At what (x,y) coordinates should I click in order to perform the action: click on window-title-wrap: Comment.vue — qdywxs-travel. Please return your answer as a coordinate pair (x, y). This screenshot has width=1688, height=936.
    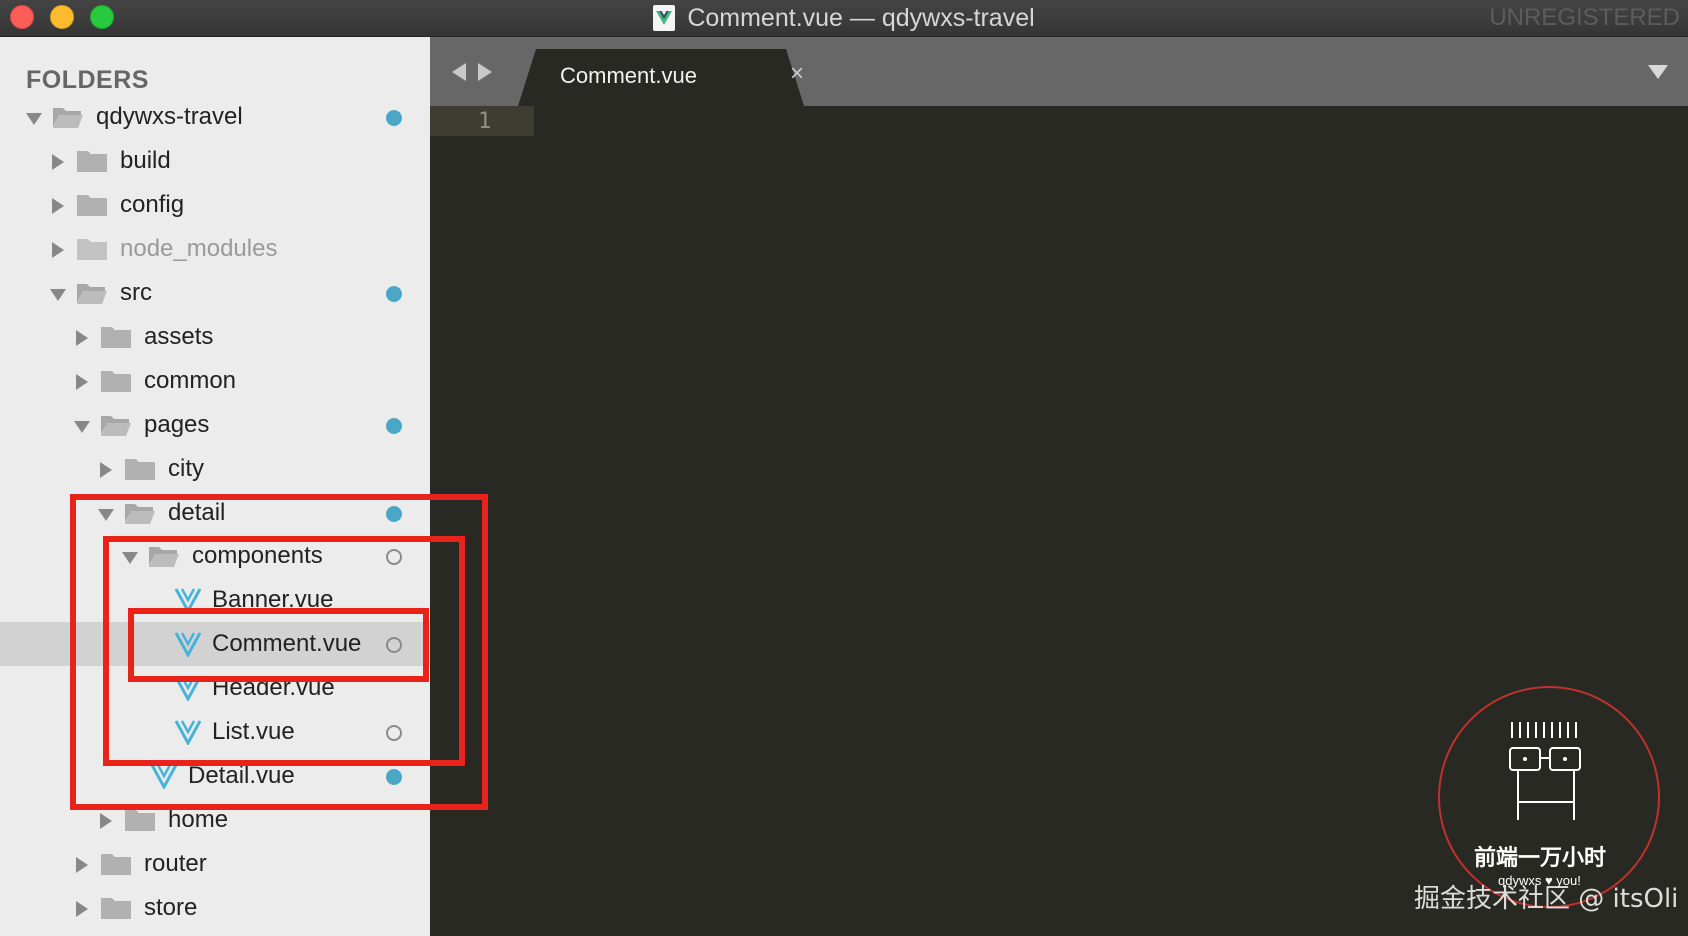
    Looking at the image, I should click on (844, 18).